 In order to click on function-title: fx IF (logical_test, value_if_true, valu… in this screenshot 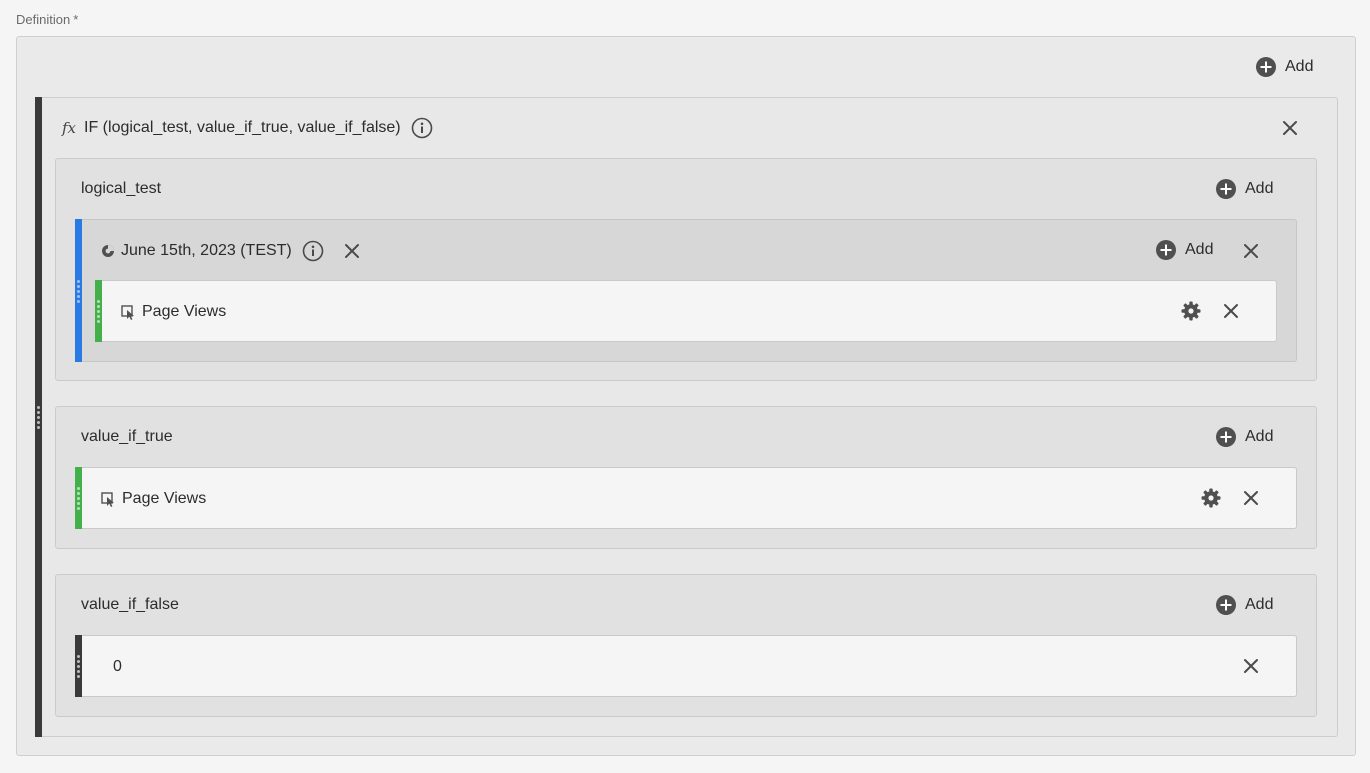, I will do `click(247, 128)`.